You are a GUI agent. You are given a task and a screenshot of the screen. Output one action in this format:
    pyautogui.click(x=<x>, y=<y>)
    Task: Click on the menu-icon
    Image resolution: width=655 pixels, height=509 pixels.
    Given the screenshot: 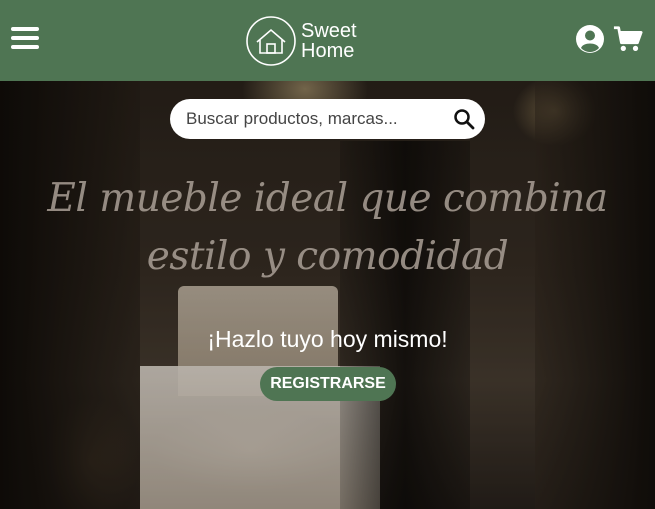 What is the action you would take?
    pyautogui.click(x=25, y=38)
    